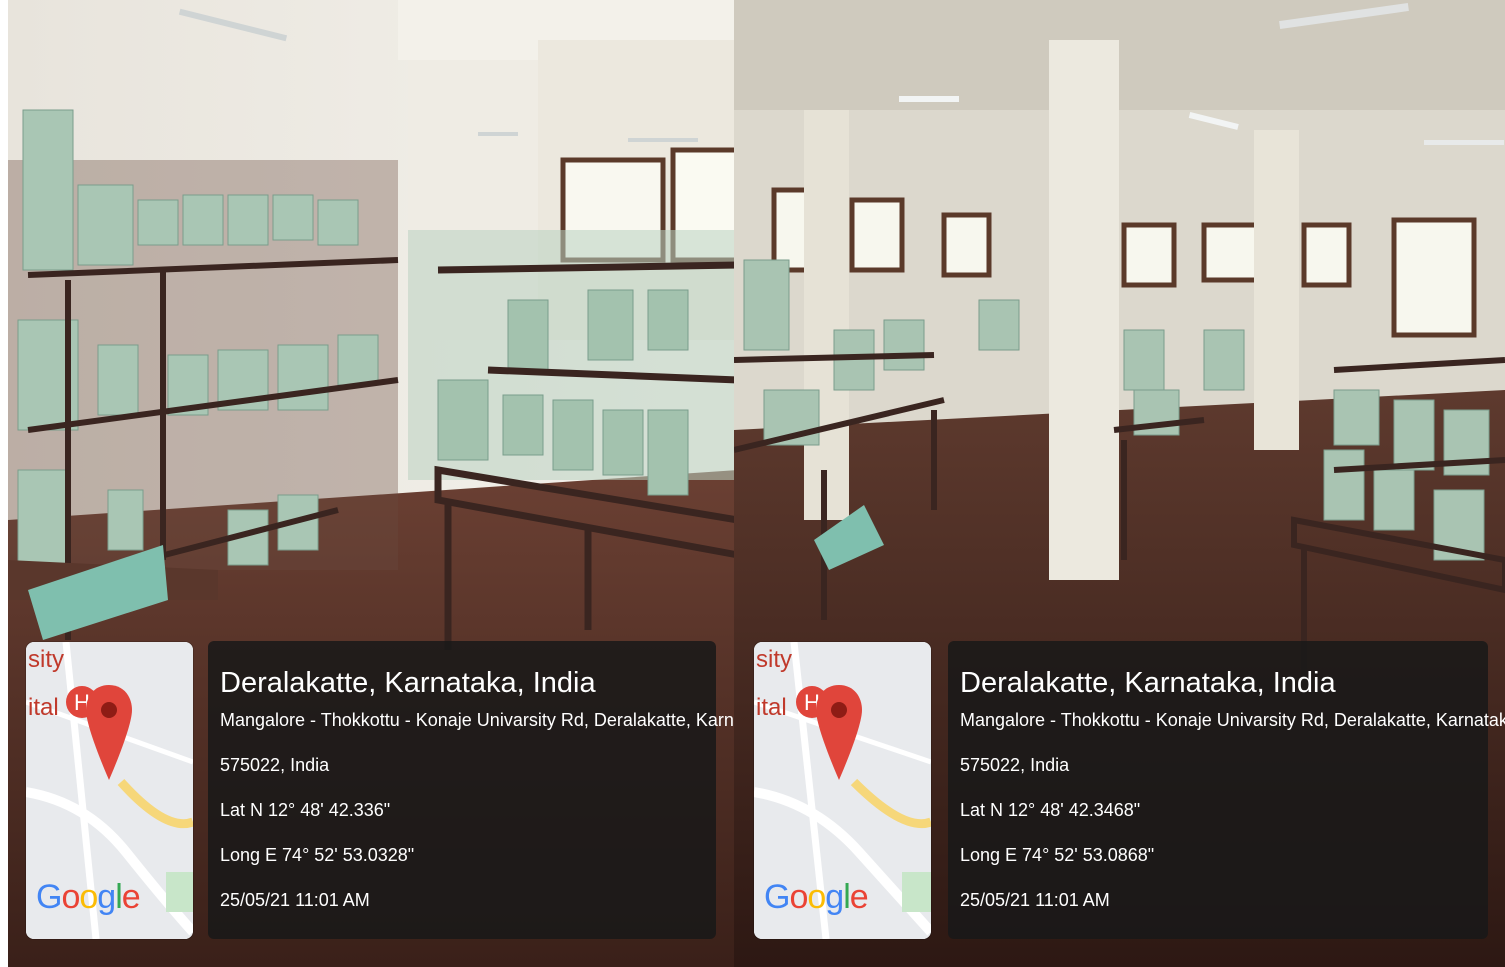 This screenshot has width=1505, height=967. I want to click on latitude: Lat N 12° 48' 42.3468", so click(1050, 810).